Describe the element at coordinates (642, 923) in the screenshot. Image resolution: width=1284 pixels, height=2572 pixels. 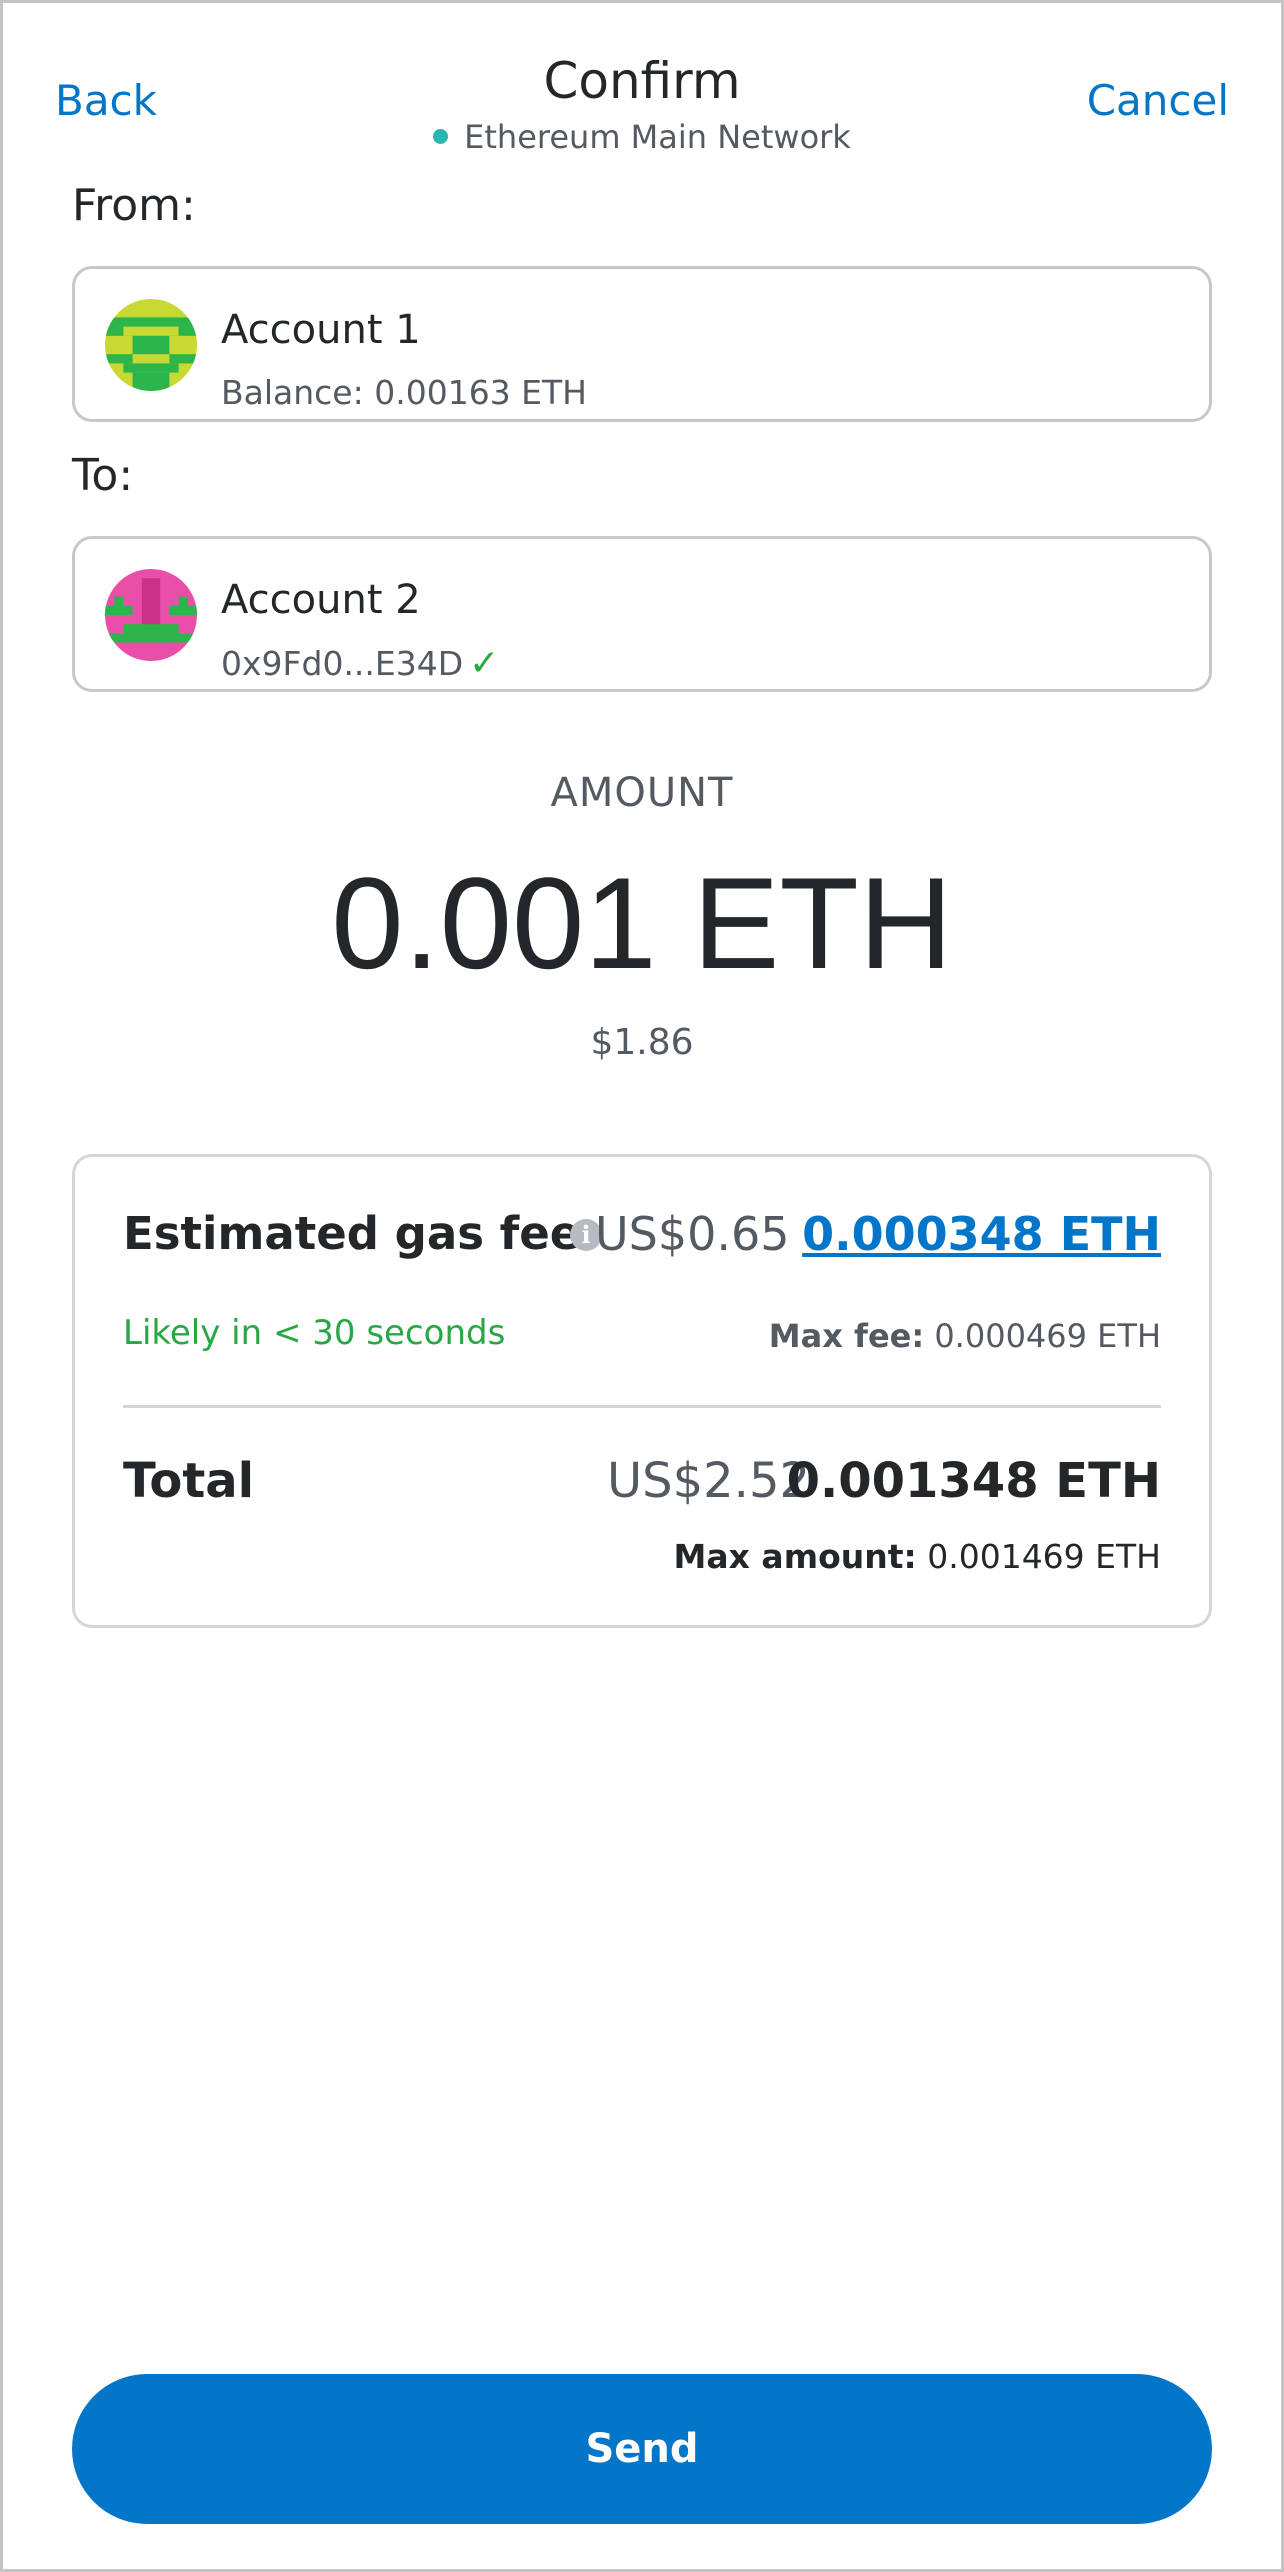
I see `amount-value: 0.001 ETH` at that location.